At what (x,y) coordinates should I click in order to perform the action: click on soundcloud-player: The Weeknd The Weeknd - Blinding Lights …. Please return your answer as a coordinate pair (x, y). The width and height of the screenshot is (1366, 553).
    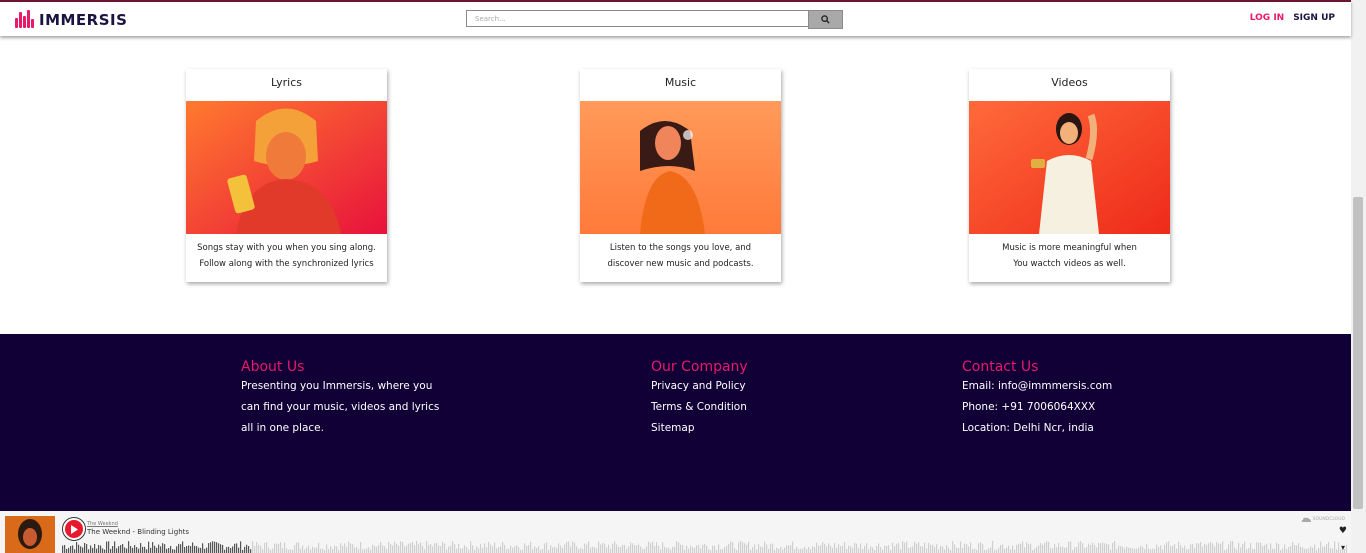
    Looking at the image, I should click on (675, 532).